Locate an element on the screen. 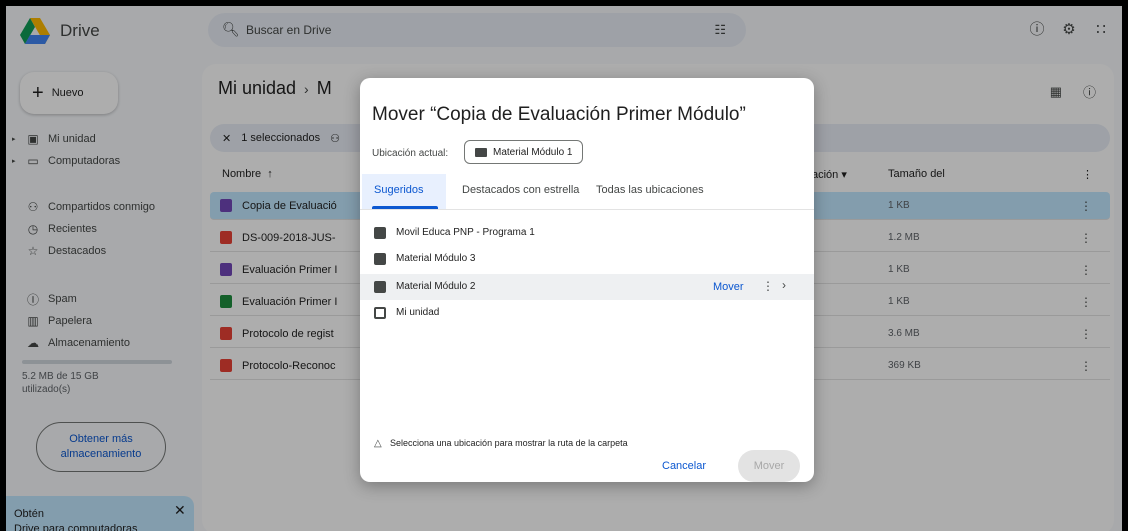  divider is located at coordinates (587, 209).